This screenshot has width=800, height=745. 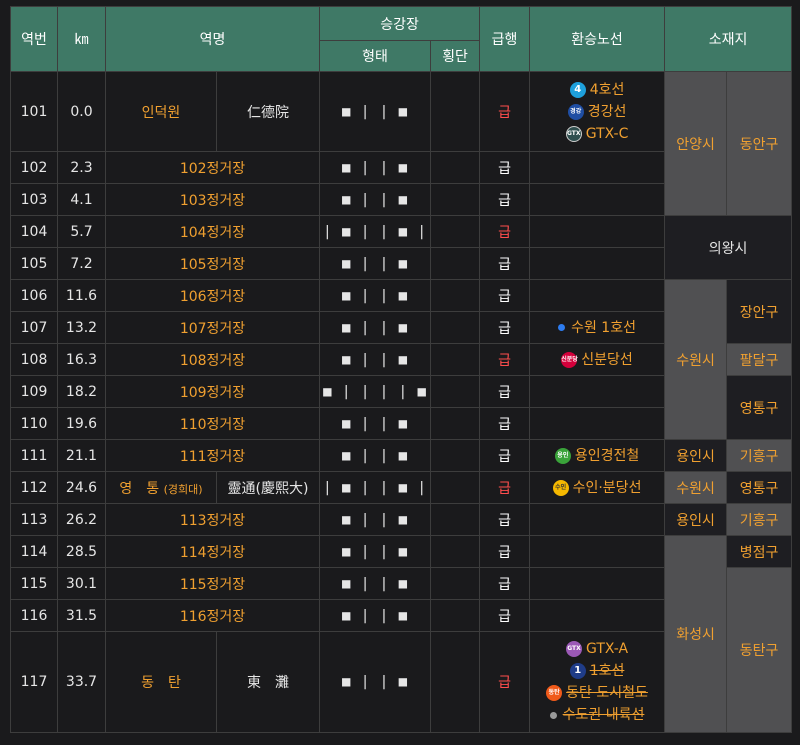 What do you see at coordinates (212, 327) in the screenshot?
I see `station-name: 107정거장` at bounding box center [212, 327].